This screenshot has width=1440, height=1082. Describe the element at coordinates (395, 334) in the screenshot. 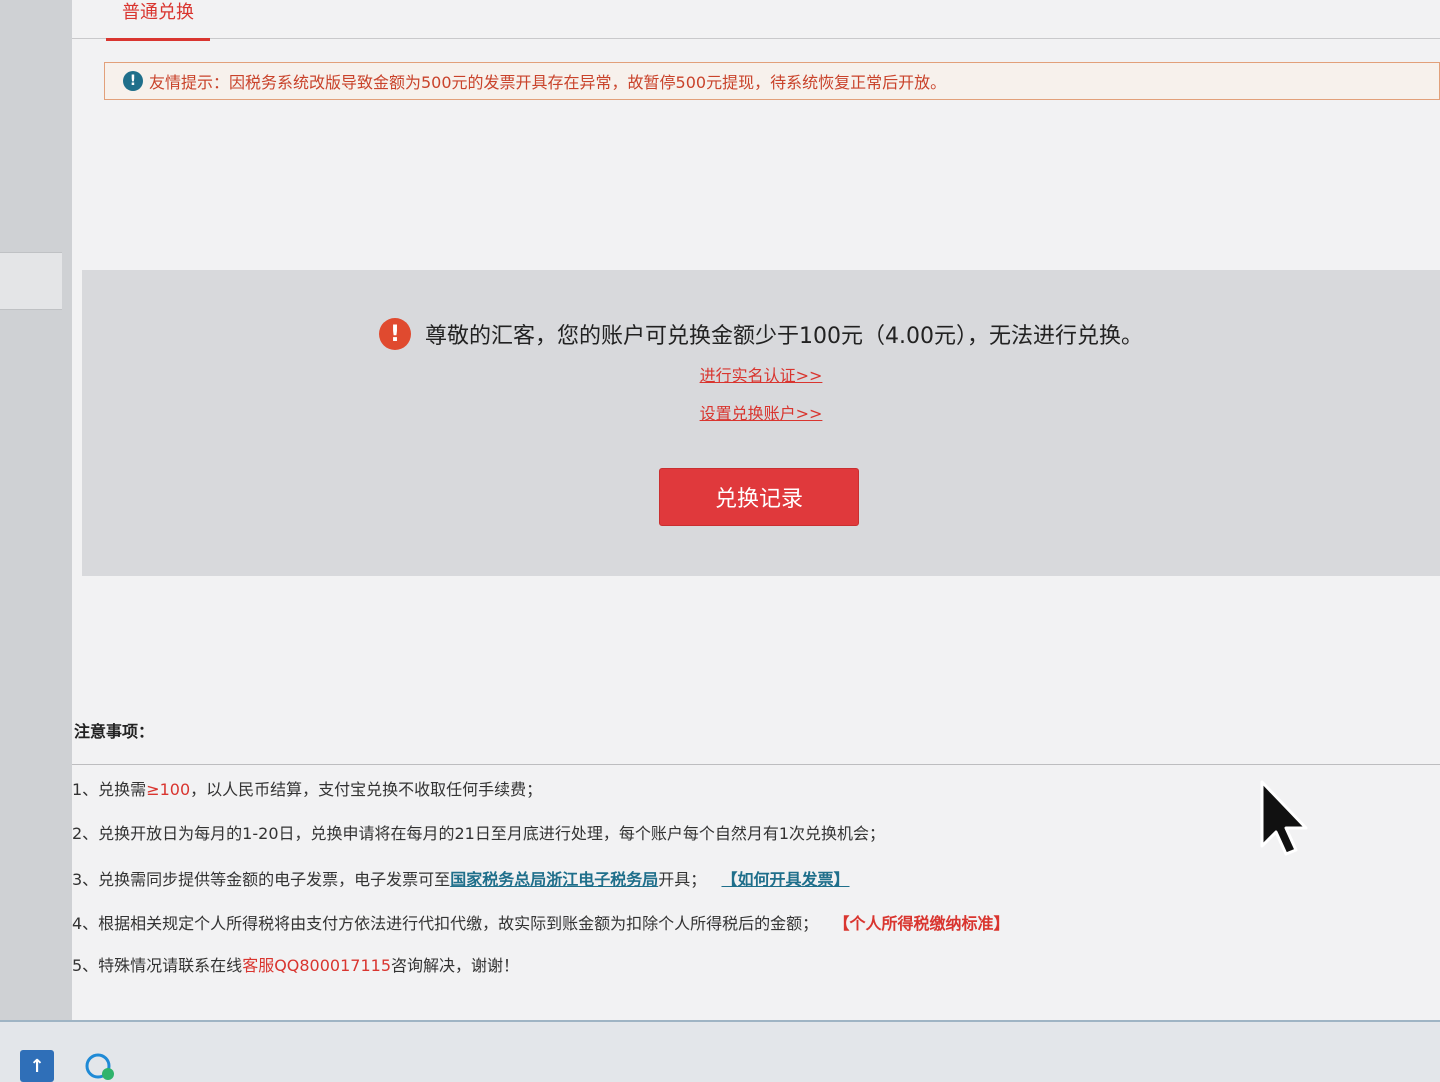

I see `exclamation-icon: !` at that location.